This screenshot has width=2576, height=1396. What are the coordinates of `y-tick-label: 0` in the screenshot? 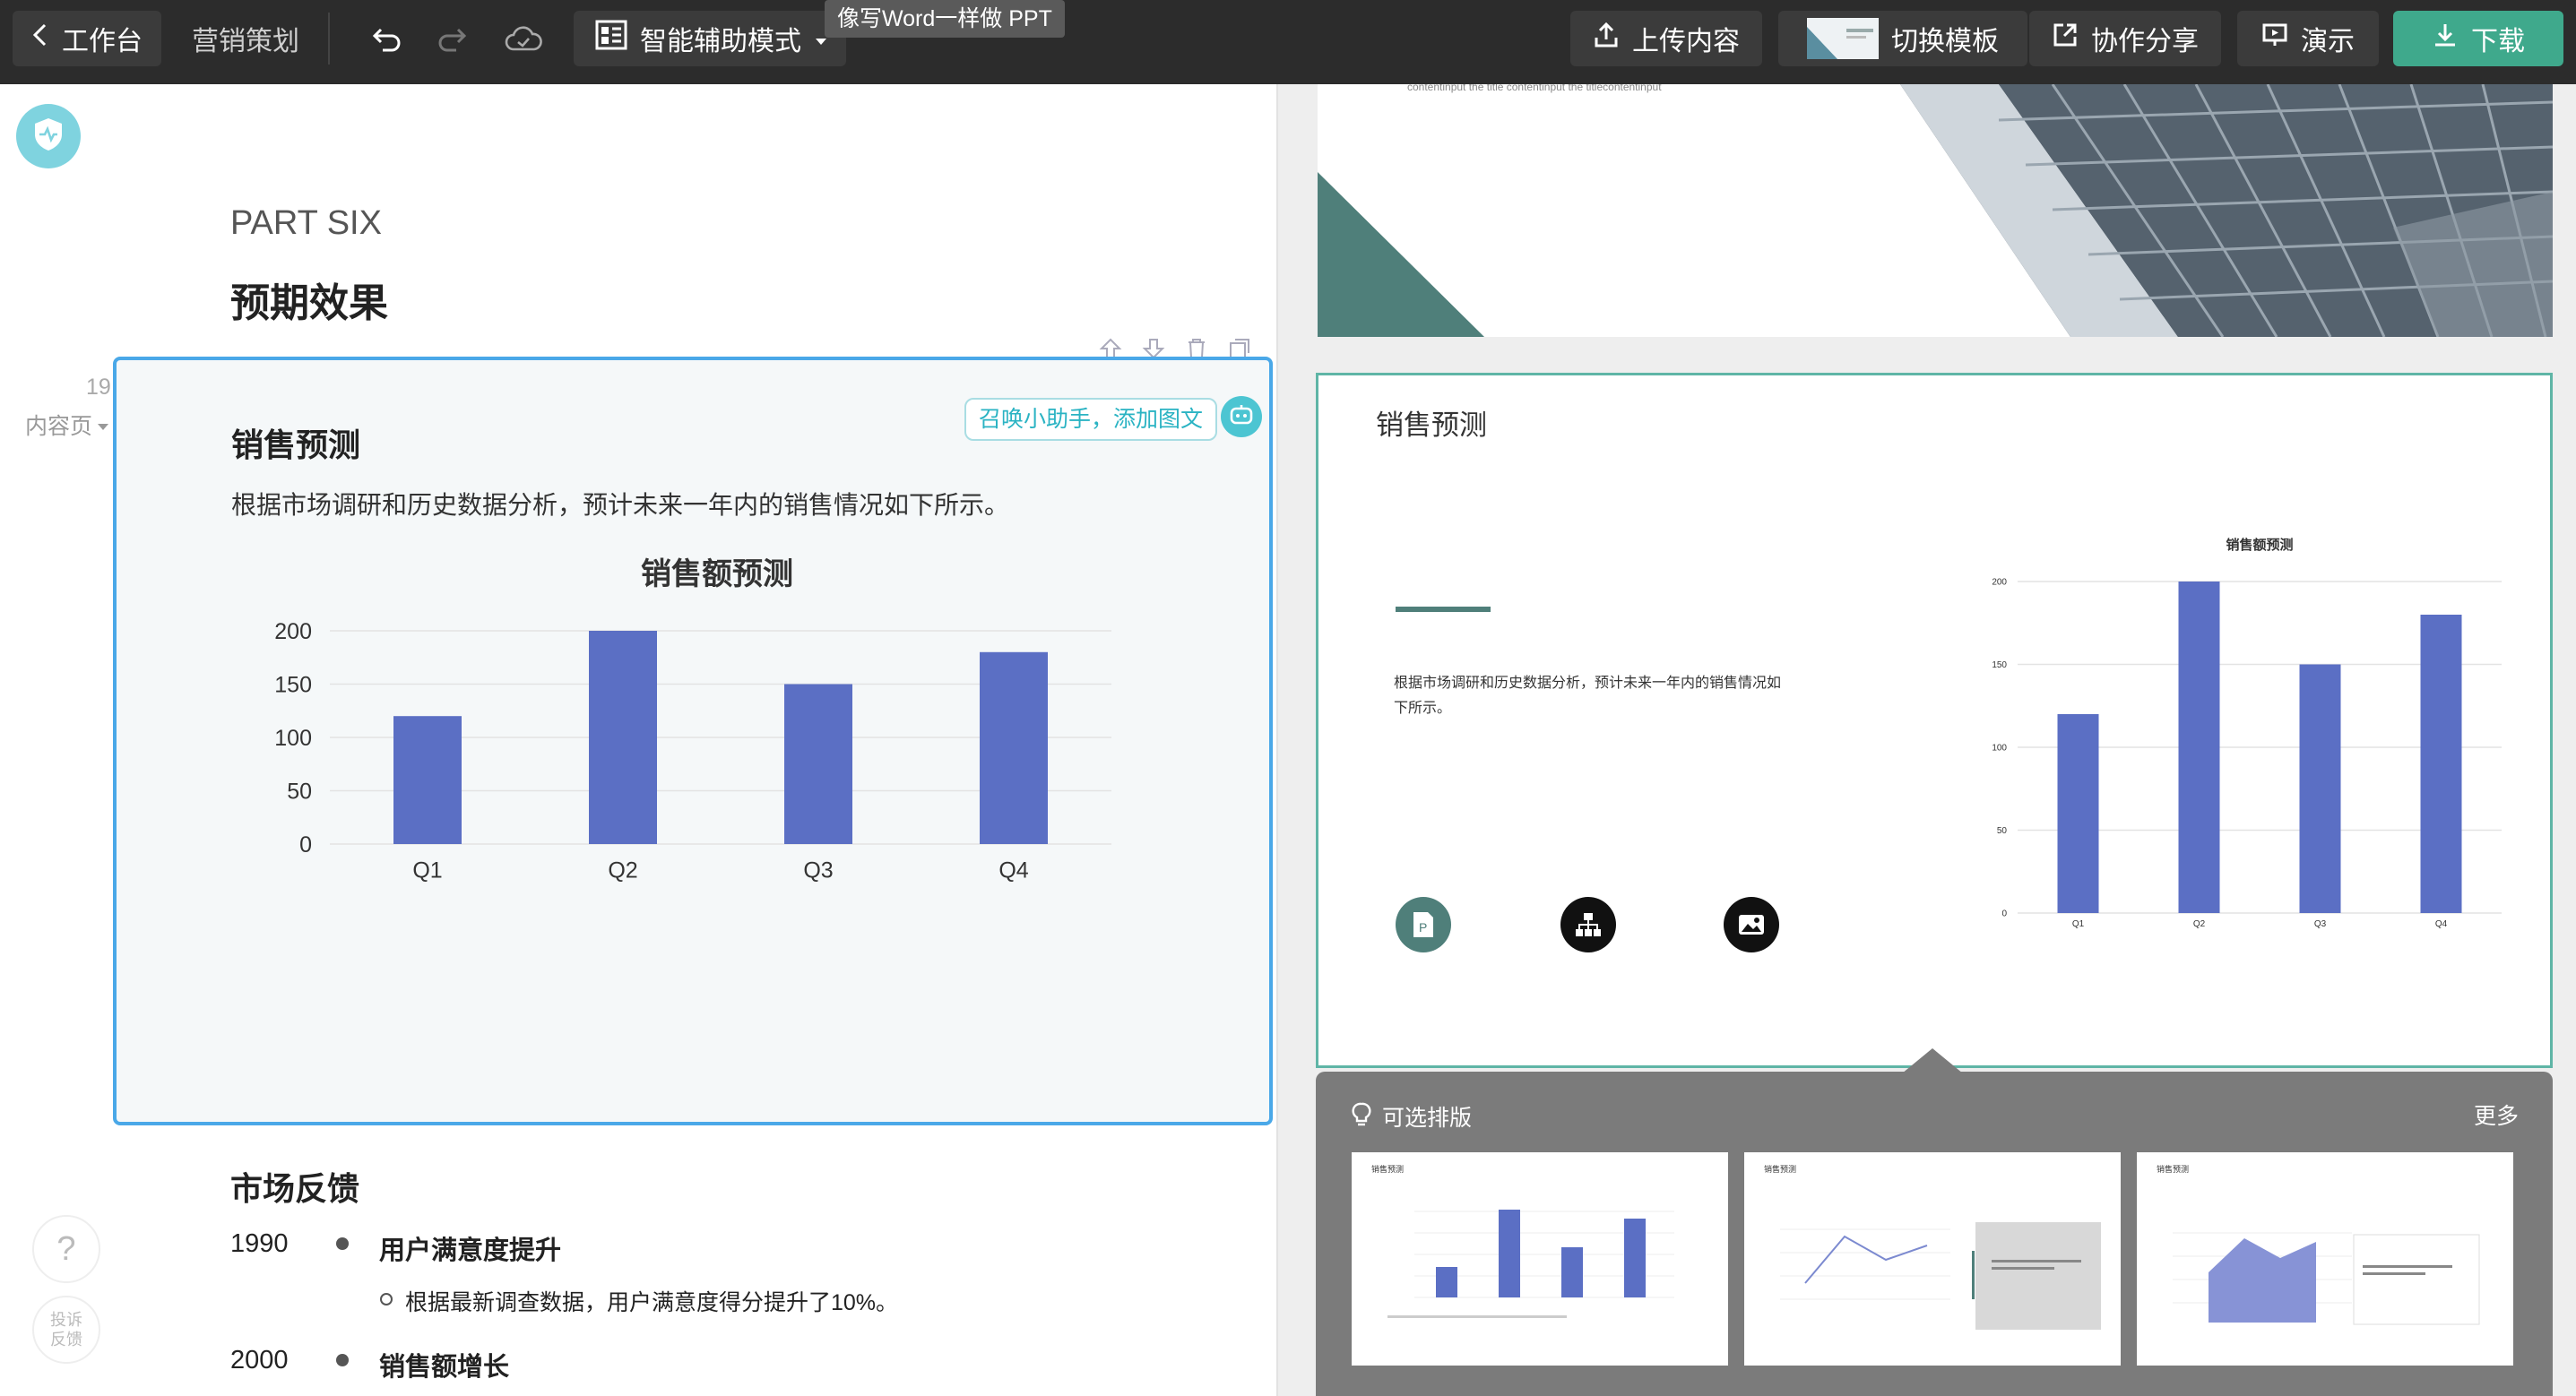 It's located at (305, 844).